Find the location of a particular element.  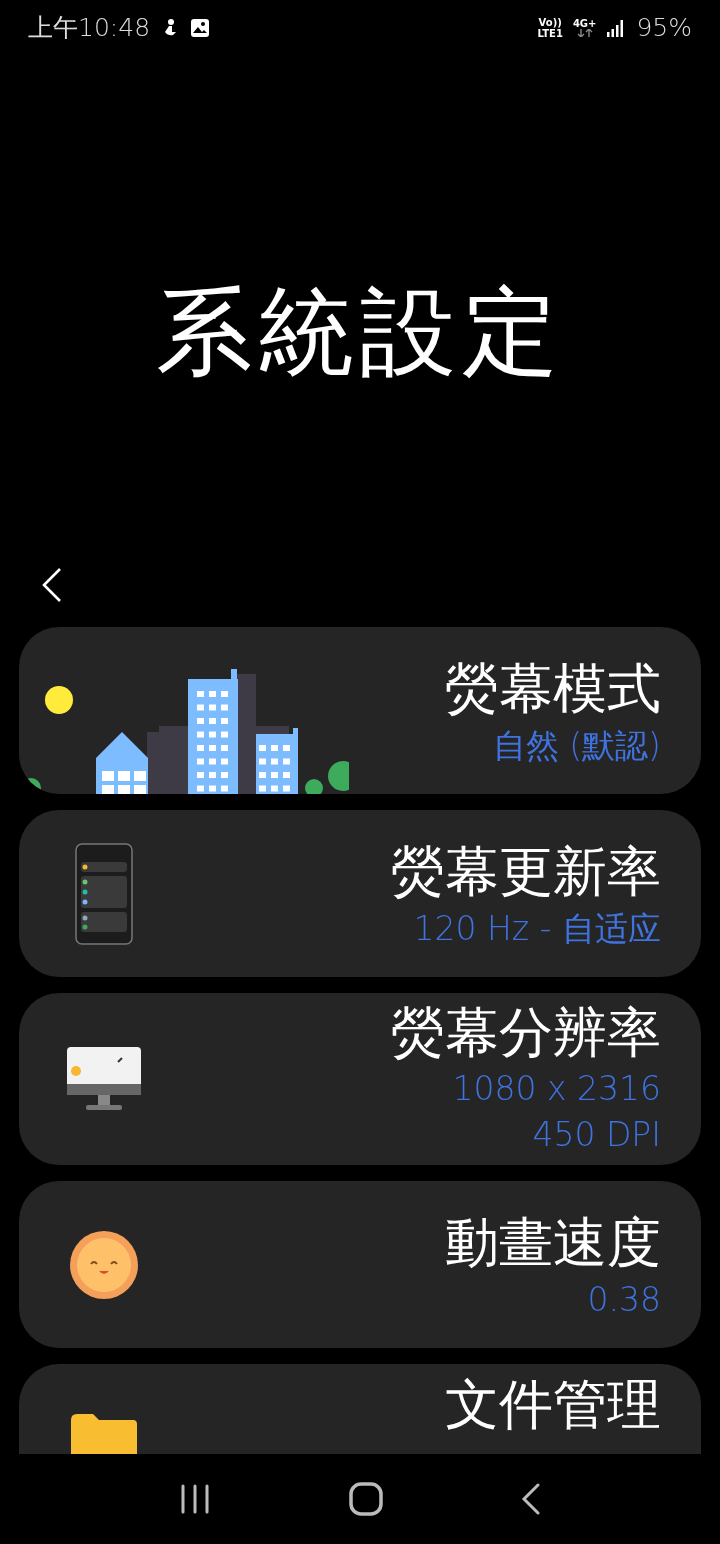

card-title: 文件管理 is located at coordinates (553, 1405).